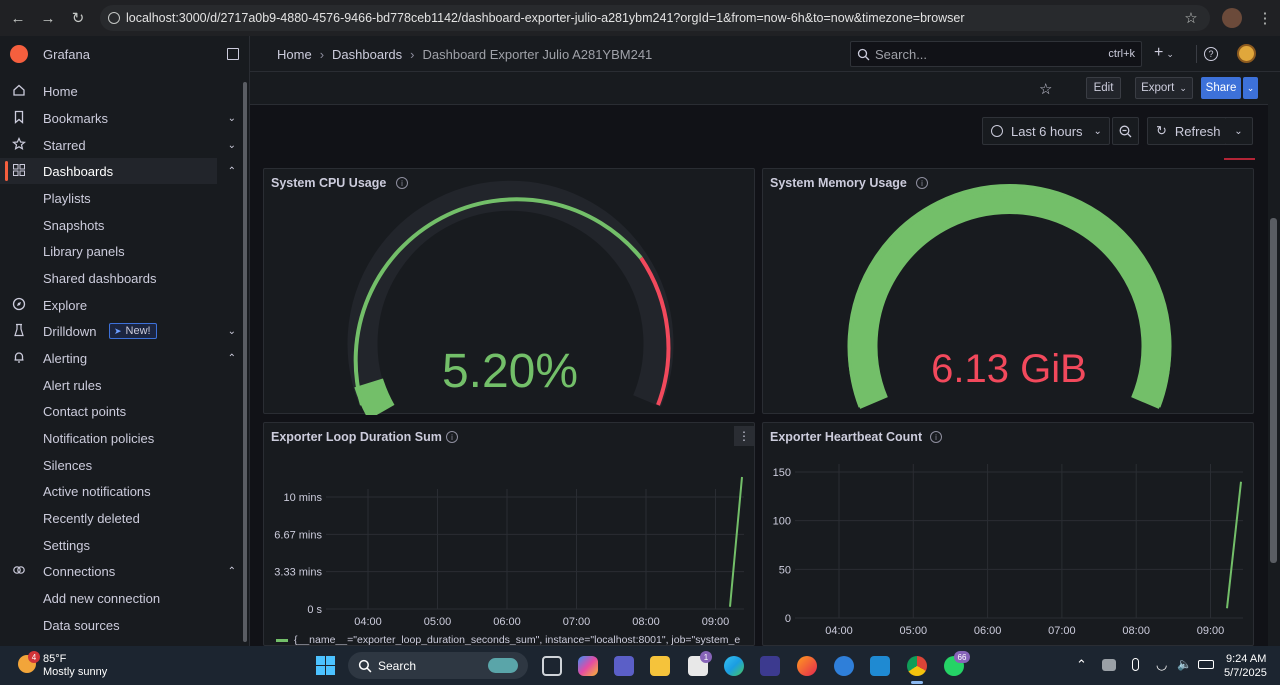 The height and width of the screenshot is (685, 1280). I want to click on compass-icon, so click(20, 305).